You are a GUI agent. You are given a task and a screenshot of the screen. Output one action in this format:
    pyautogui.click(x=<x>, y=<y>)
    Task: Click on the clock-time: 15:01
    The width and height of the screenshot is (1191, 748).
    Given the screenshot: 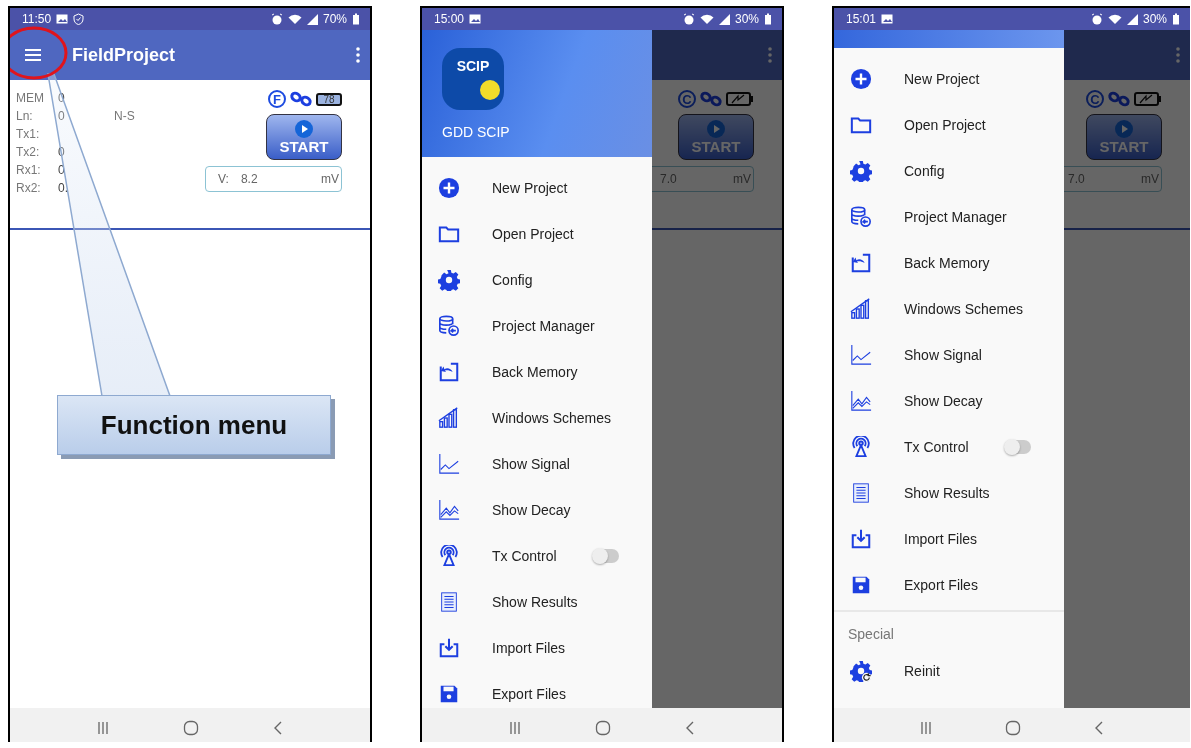 What is the action you would take?
    pyautogui.click(x=861, y=19)
    